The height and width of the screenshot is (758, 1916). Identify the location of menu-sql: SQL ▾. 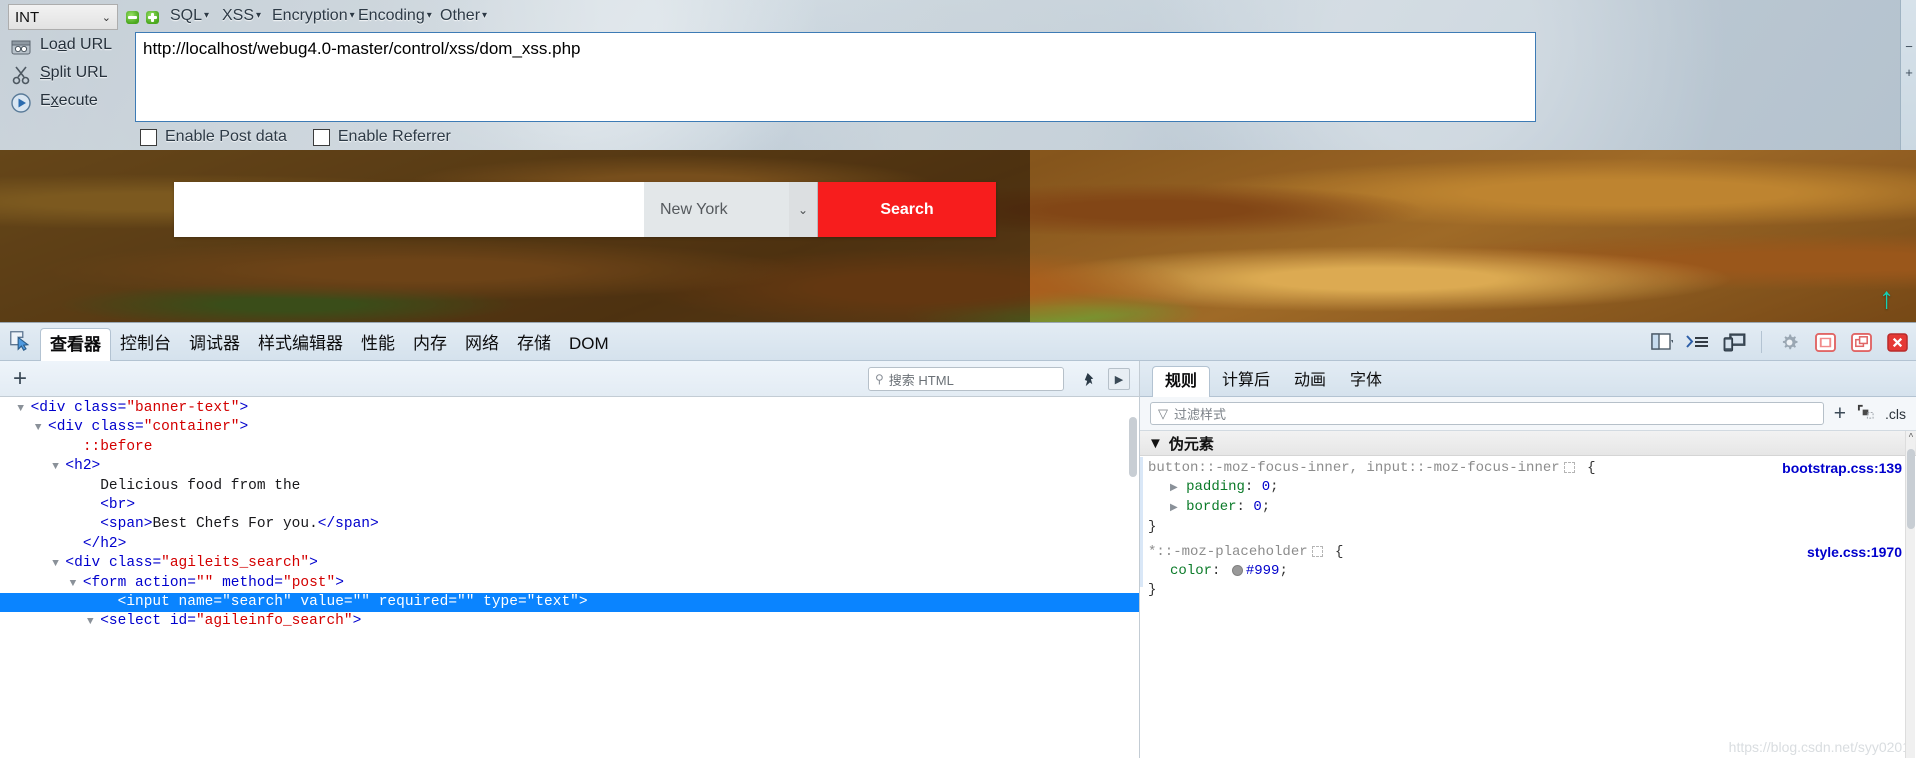
(189, 16).